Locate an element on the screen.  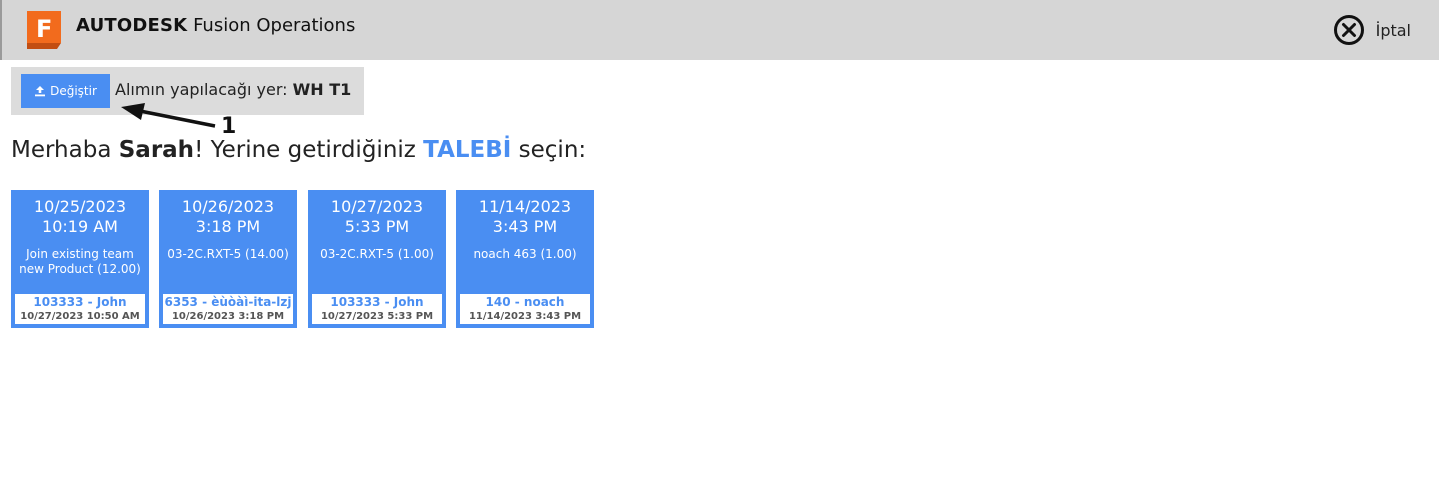
change-location-button: Değiştir is located at coordinates (65, 91).